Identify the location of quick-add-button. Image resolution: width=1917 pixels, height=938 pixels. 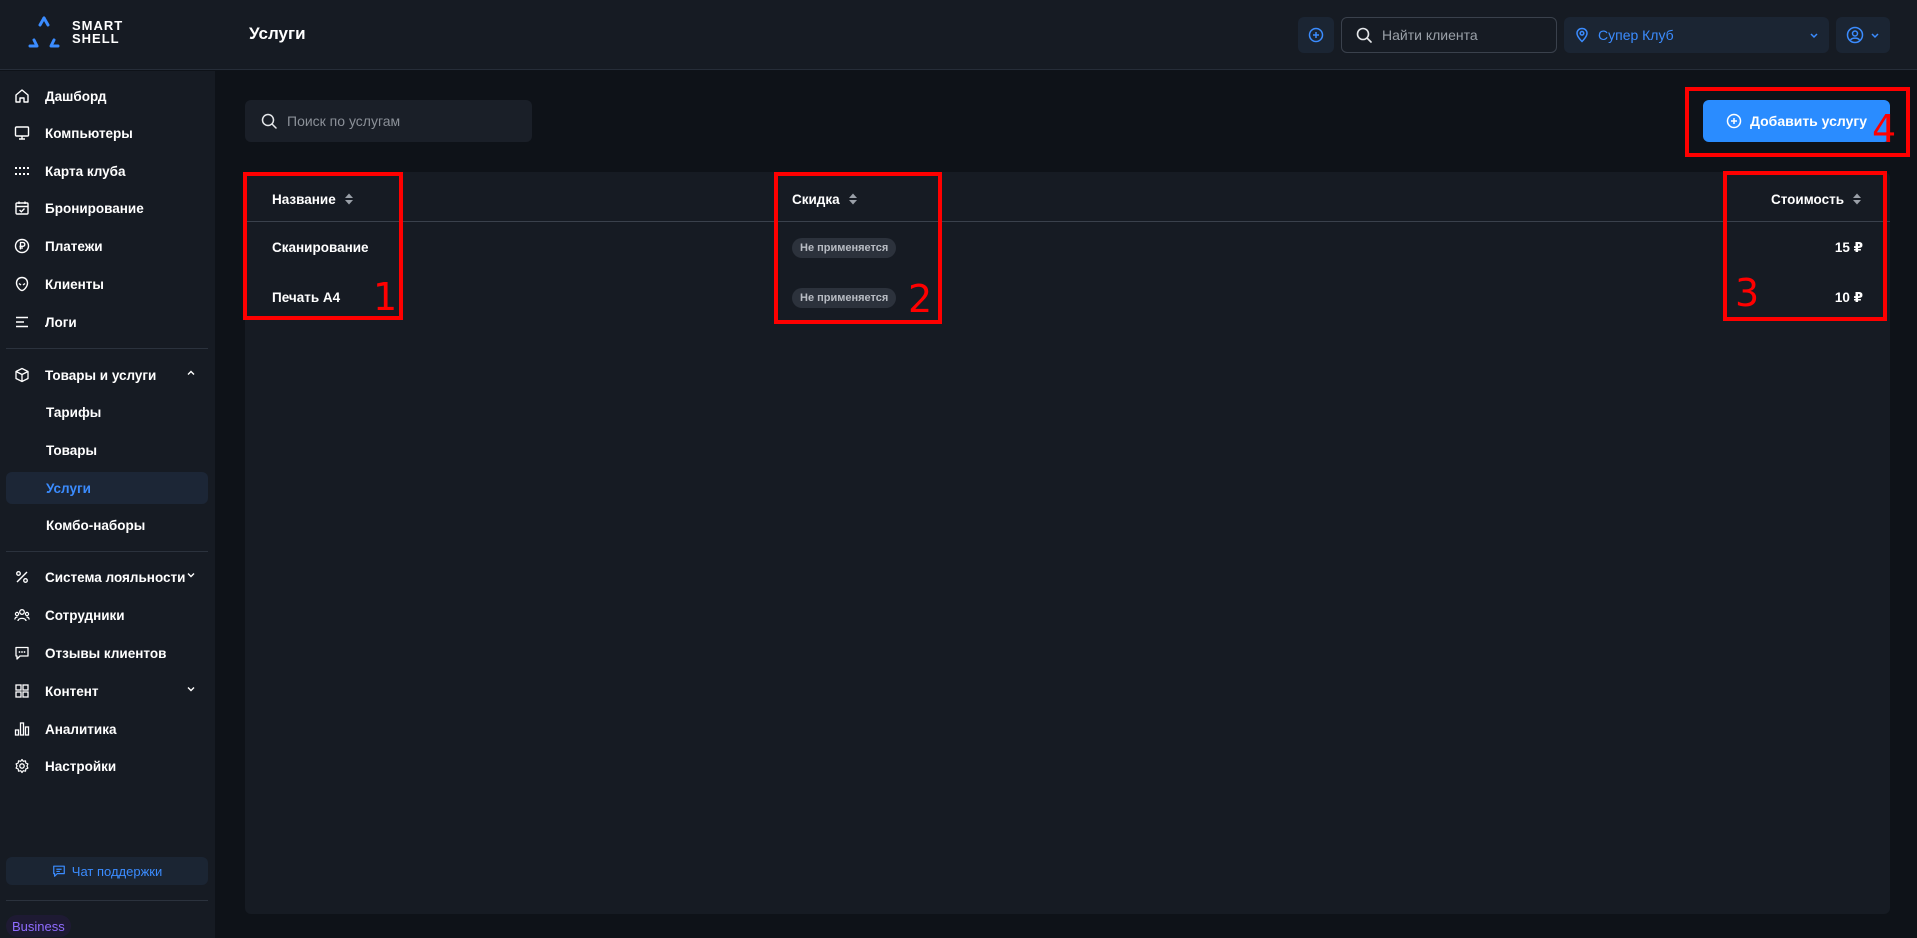
(1316, 35).